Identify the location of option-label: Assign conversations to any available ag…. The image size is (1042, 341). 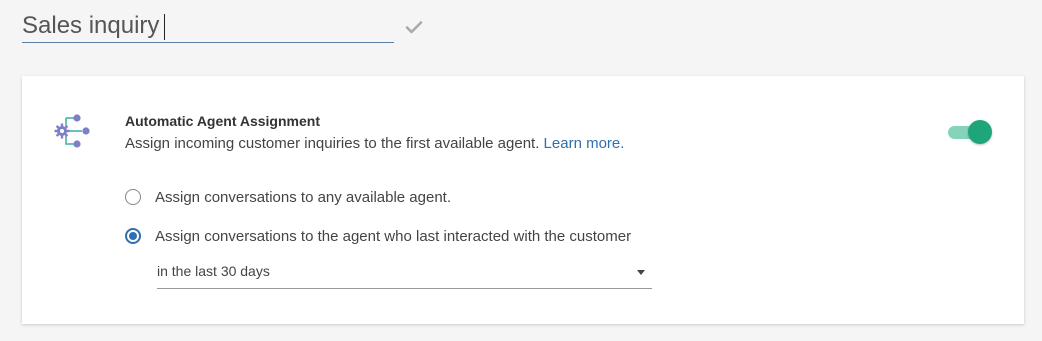
(303, 197).